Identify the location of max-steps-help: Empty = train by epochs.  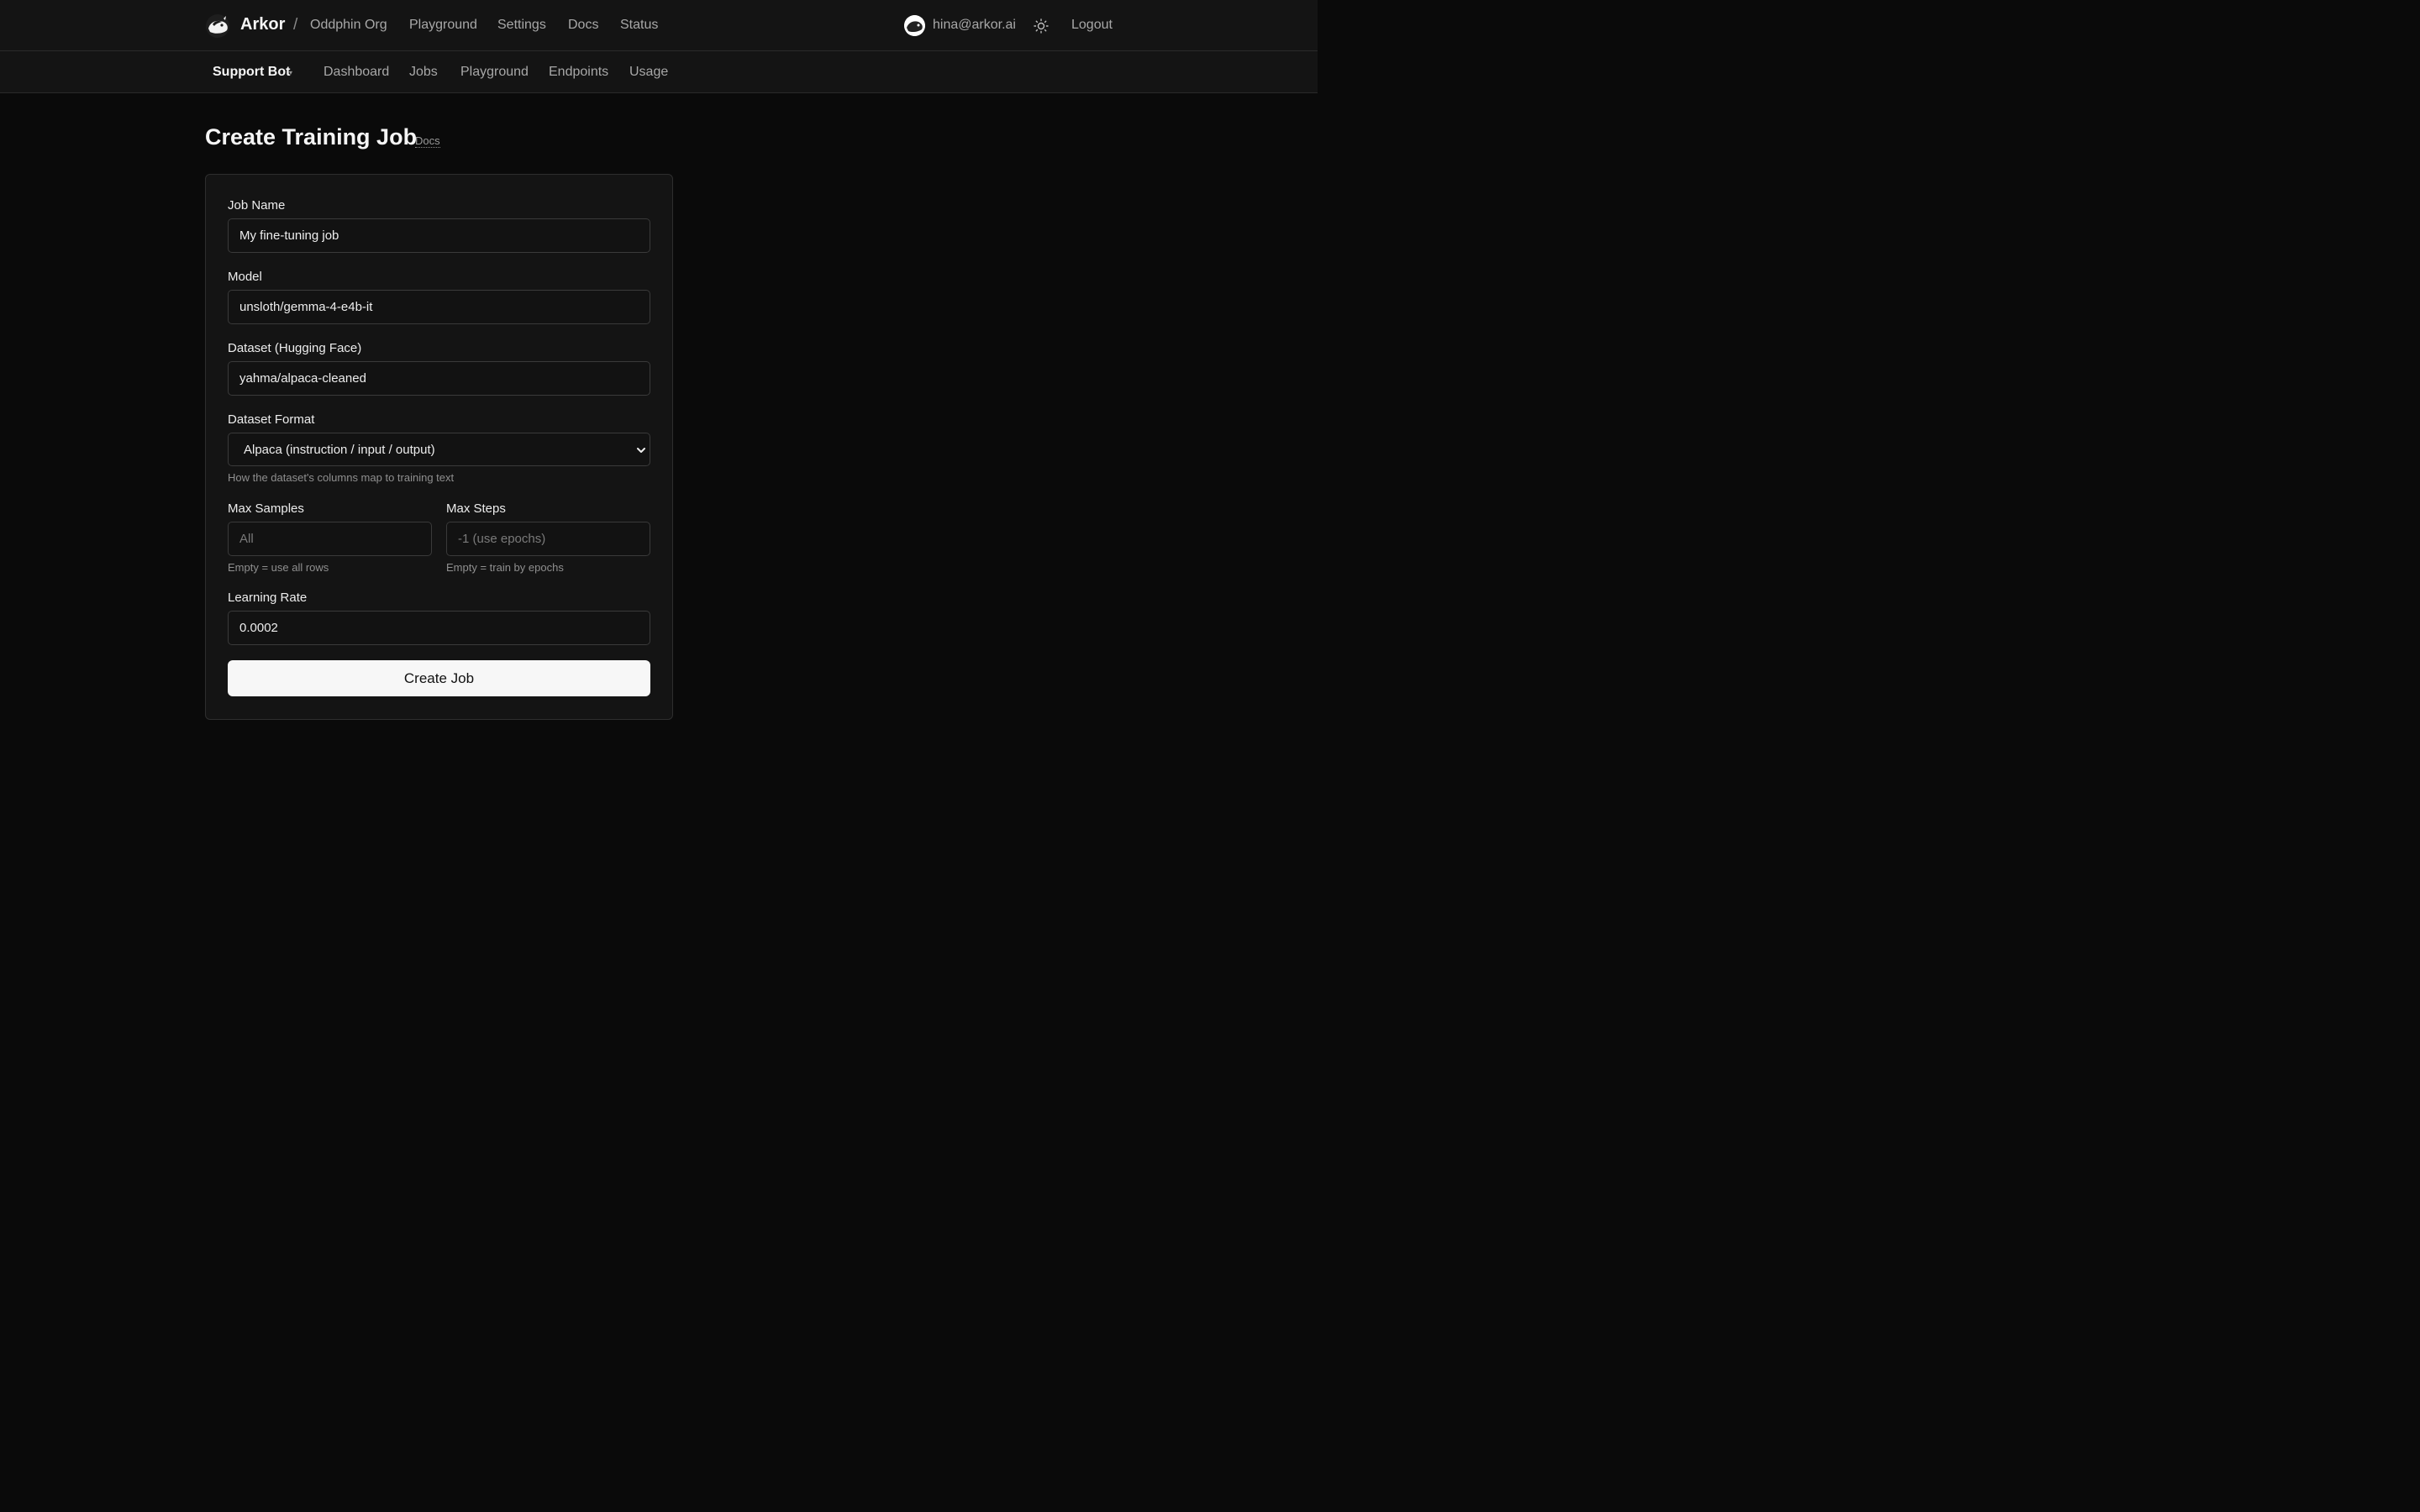
(505, 567).